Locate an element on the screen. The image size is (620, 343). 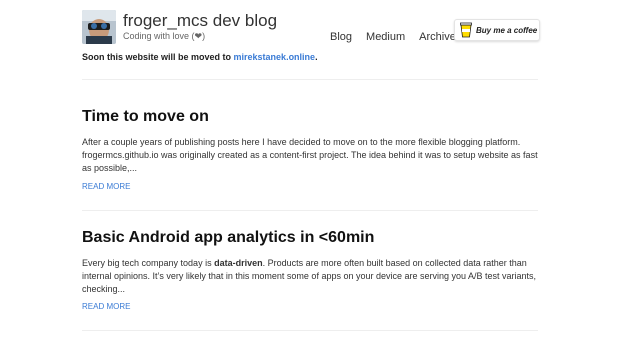
main-nav: Blog Medium Archive is located at coordinates (393, 37).